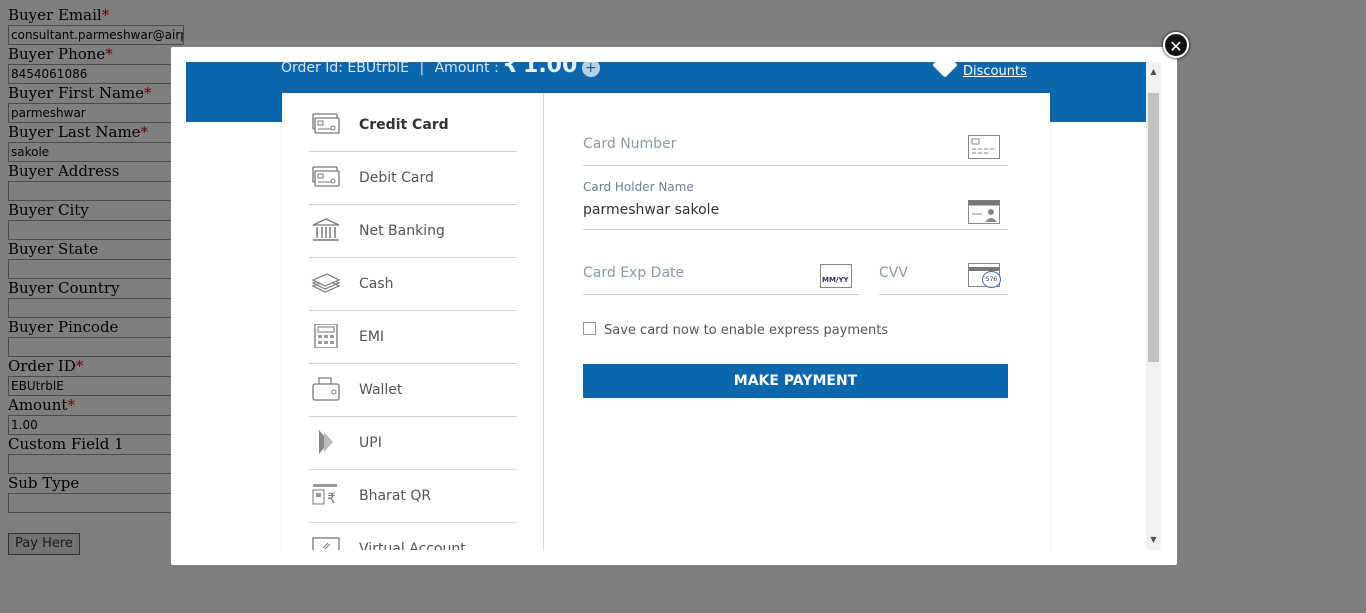  Describe the element at coordinates (634, 273) in the screenshot. I see `card-exp-placeholder: Card Exp Date` at that location.